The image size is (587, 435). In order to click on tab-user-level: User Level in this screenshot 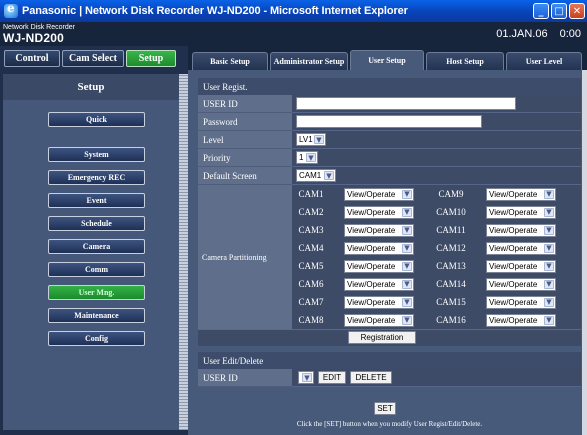, I will do `click(544, 61)`.